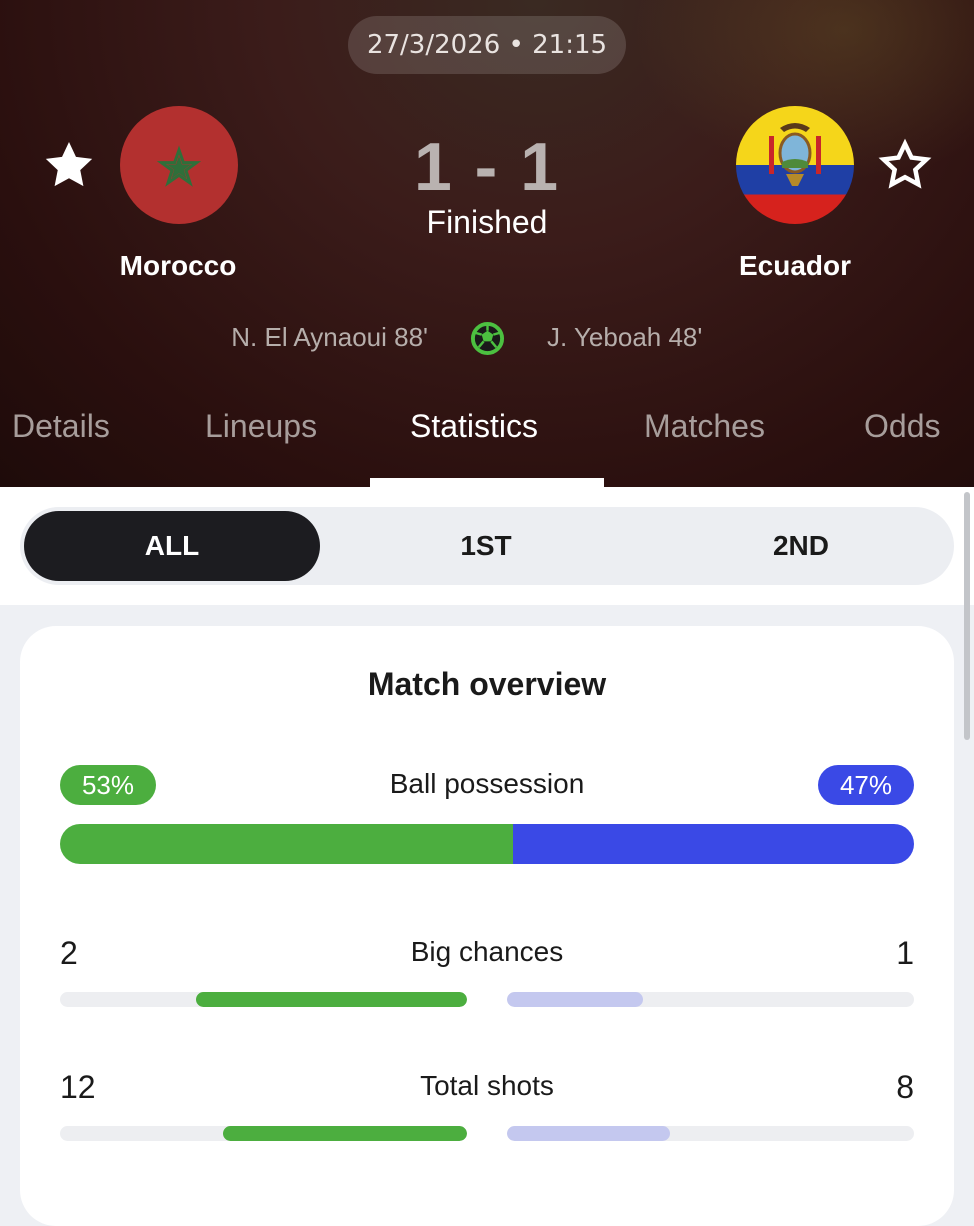  I want to click on possession-bar, so click(487, 844).